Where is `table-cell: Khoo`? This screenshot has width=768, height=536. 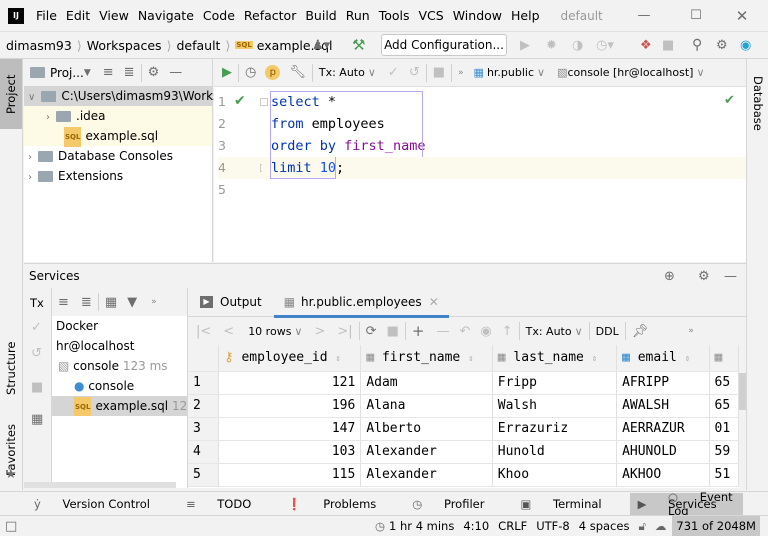
table-cell: Khoo is located at coordinates (555, 475).